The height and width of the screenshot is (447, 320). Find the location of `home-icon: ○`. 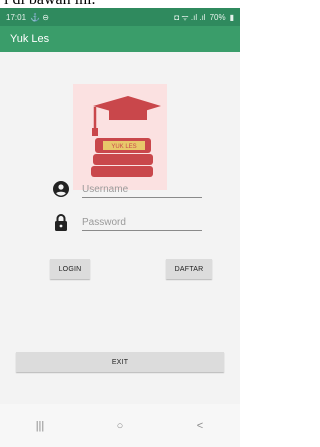

home-icon: ○ is located at coordinates (120, 426).